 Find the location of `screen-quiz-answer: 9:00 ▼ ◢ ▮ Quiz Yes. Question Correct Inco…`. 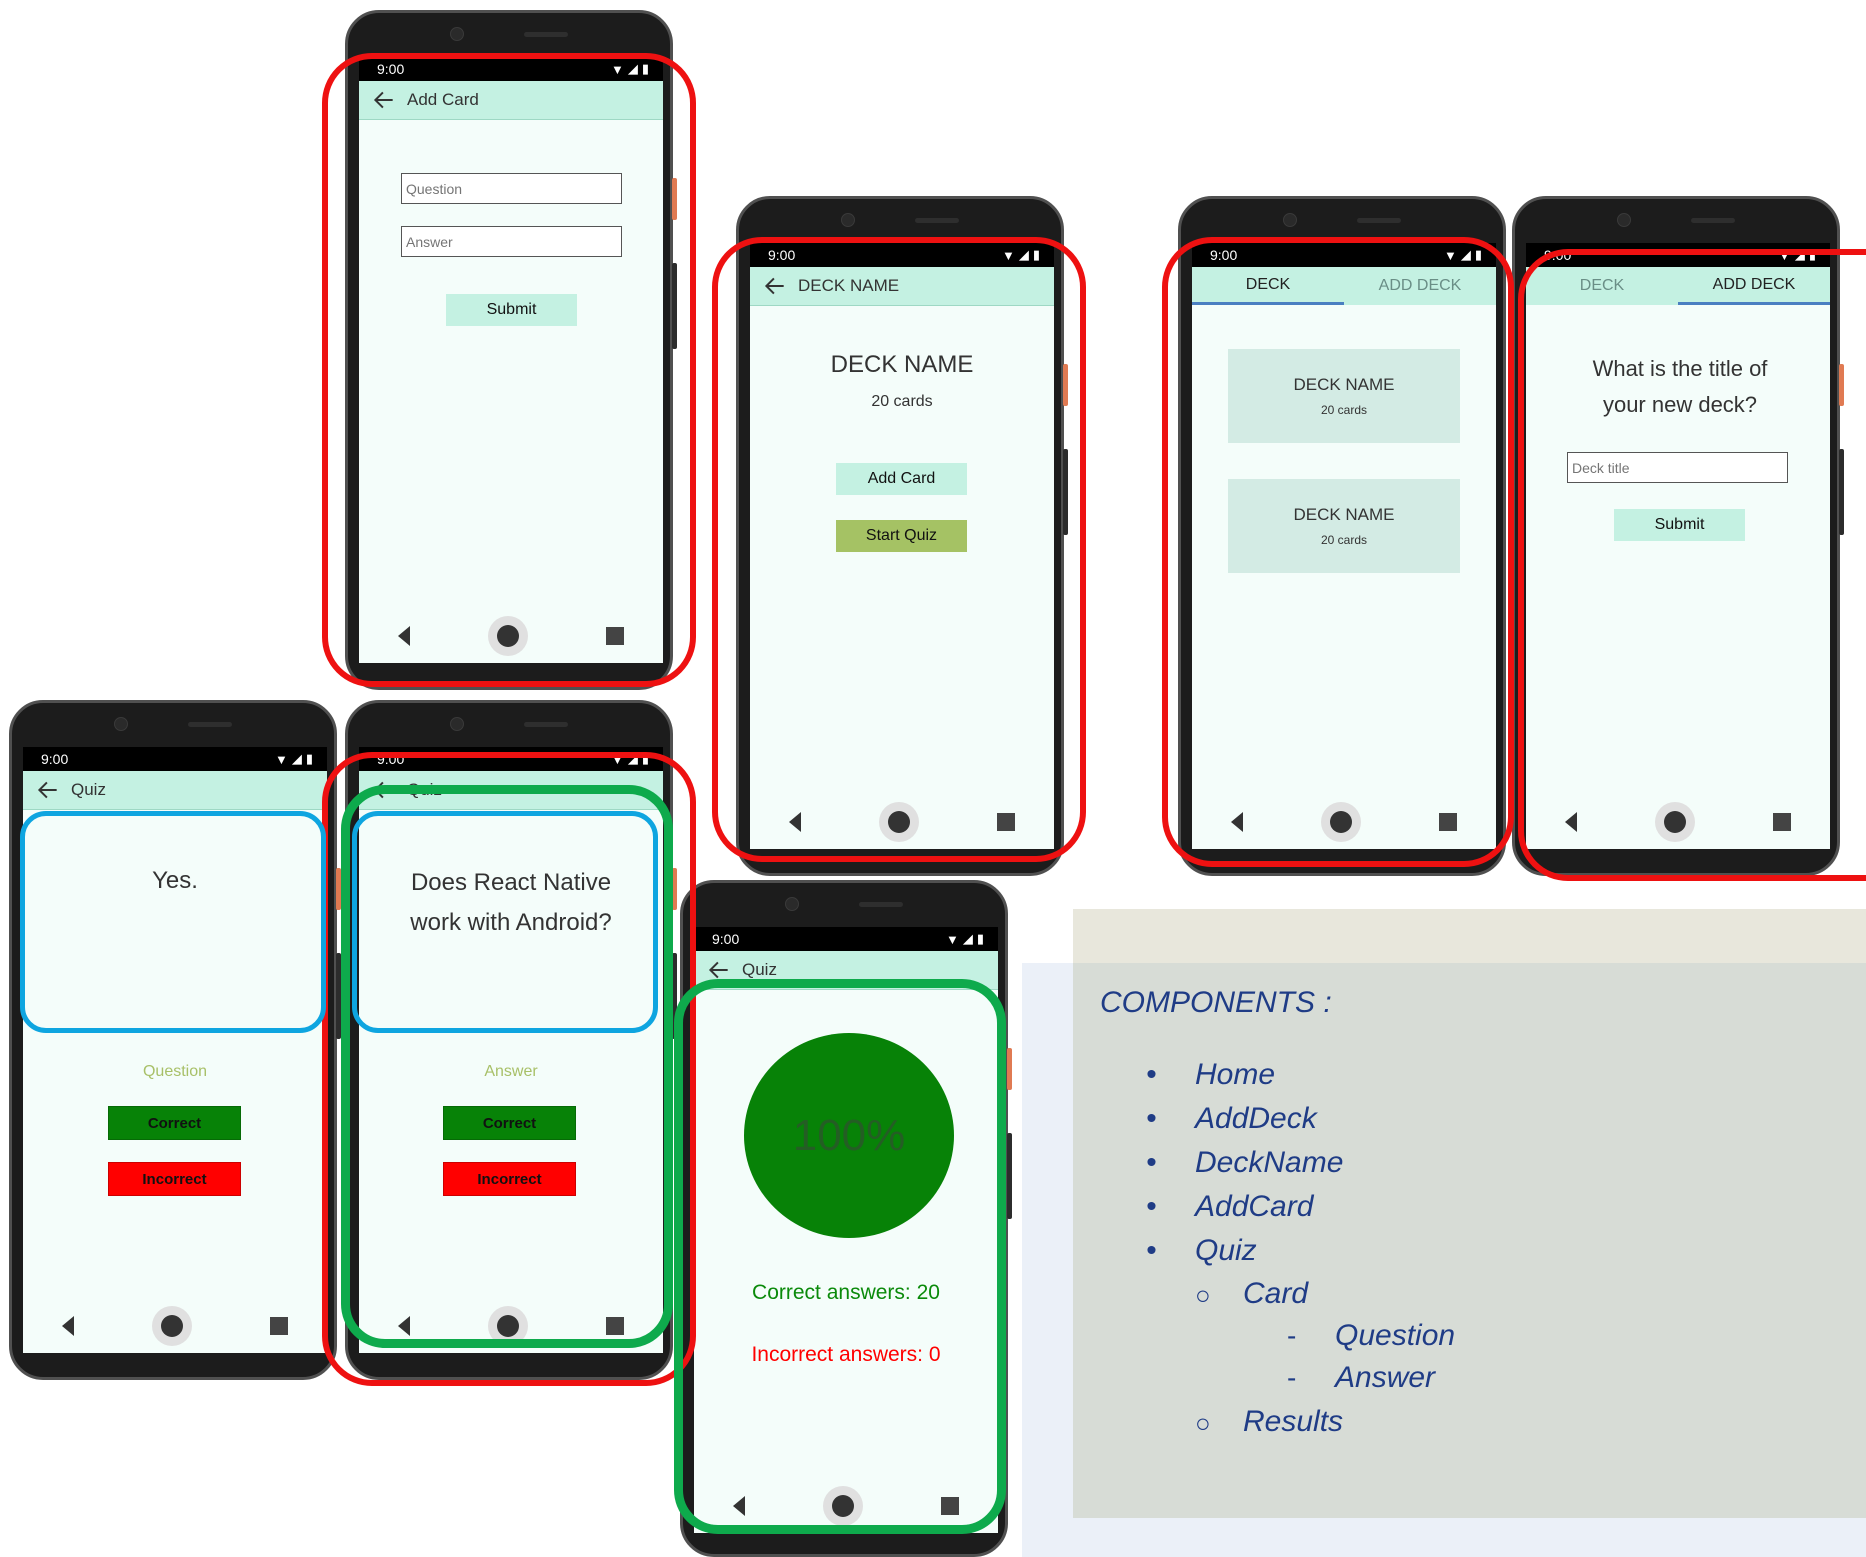

screen-quiz-answer: 9:00 ▼ ◢ ▮ Quiz Yes. Question Correct Inco… is located at coordinates (175, 1050).